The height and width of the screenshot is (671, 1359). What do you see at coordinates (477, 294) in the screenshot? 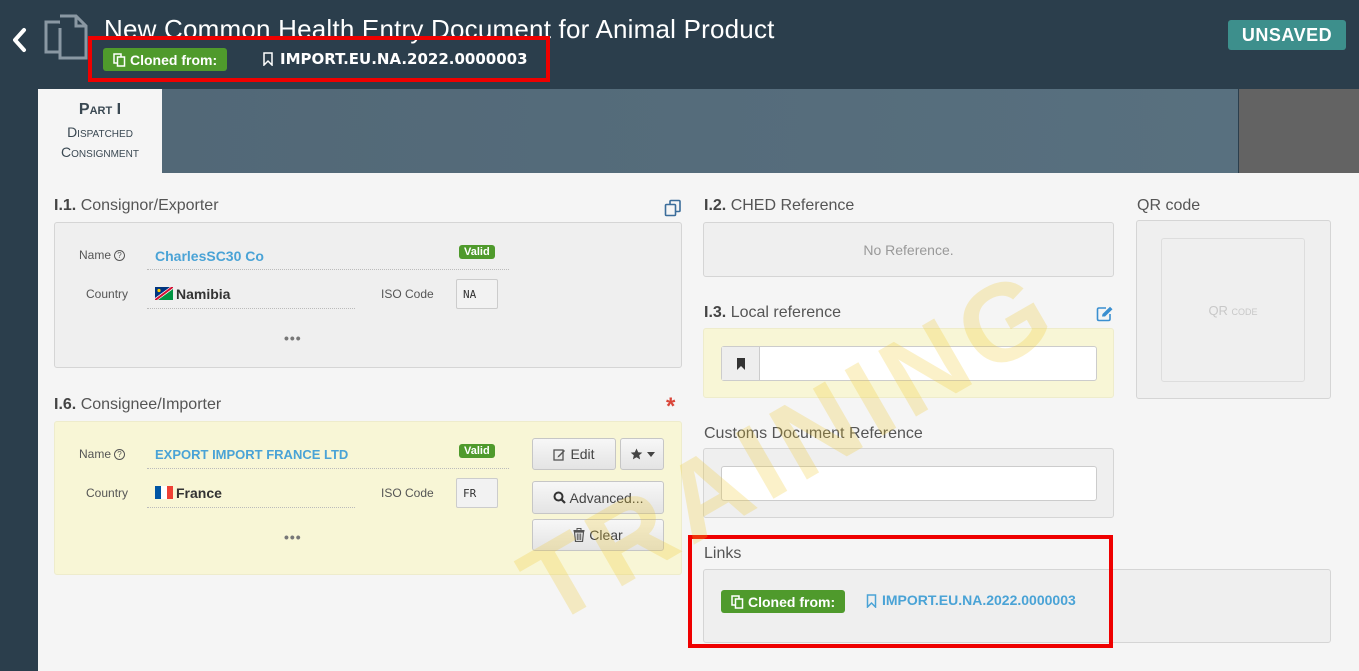
I see `iso-code-value: NA` at bounding box center [477, 294].